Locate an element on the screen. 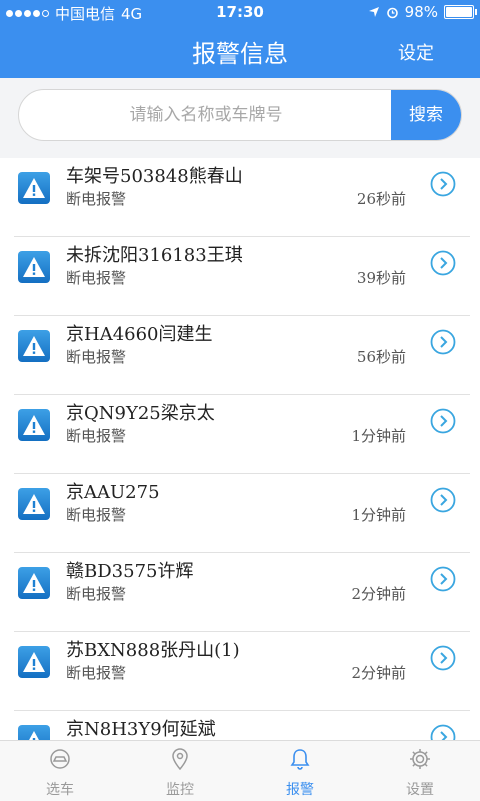 This screenshot has height=801, width=480. location-arrow-icon is located at coordinates (373, 12).